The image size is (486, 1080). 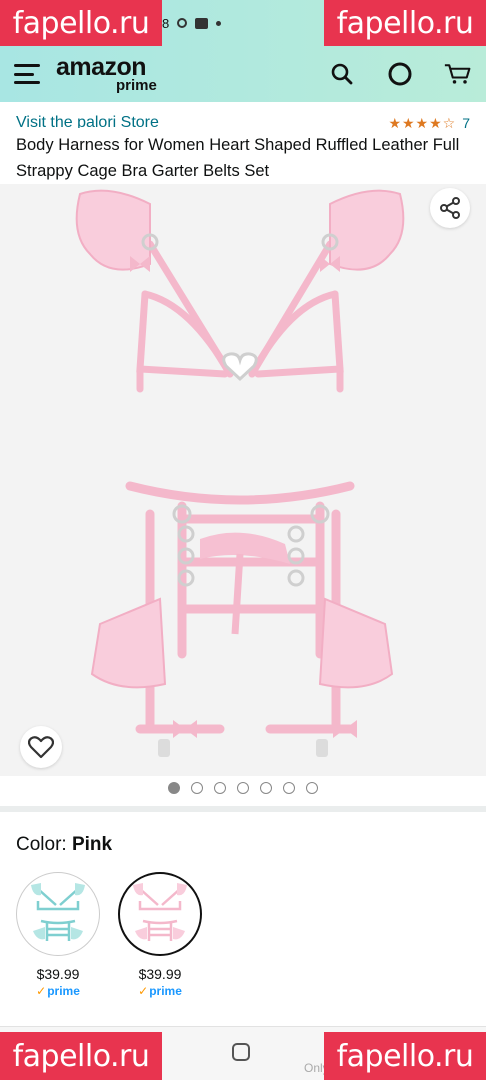 I want to click on search-icon, so click(x=342, y=74).